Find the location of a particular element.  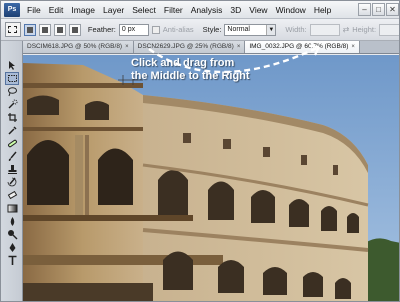

tab-label: DSCIM618.JPG @ 50% (RGB/8) is located at coordinates (75, 46).